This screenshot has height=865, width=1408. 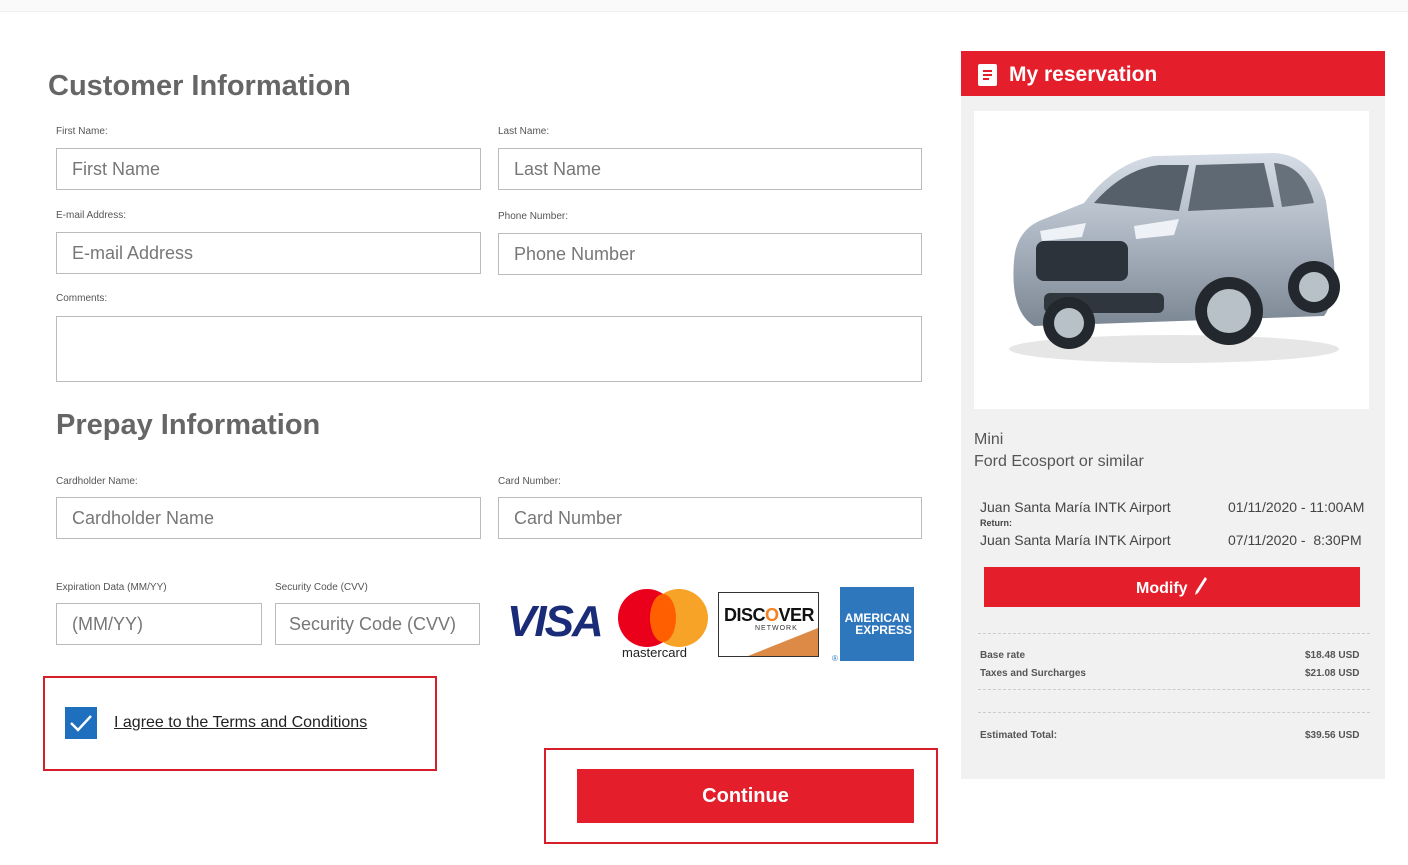 I want to click on base-rate-value: $18.48 USD, so click(x=1332, y=655).